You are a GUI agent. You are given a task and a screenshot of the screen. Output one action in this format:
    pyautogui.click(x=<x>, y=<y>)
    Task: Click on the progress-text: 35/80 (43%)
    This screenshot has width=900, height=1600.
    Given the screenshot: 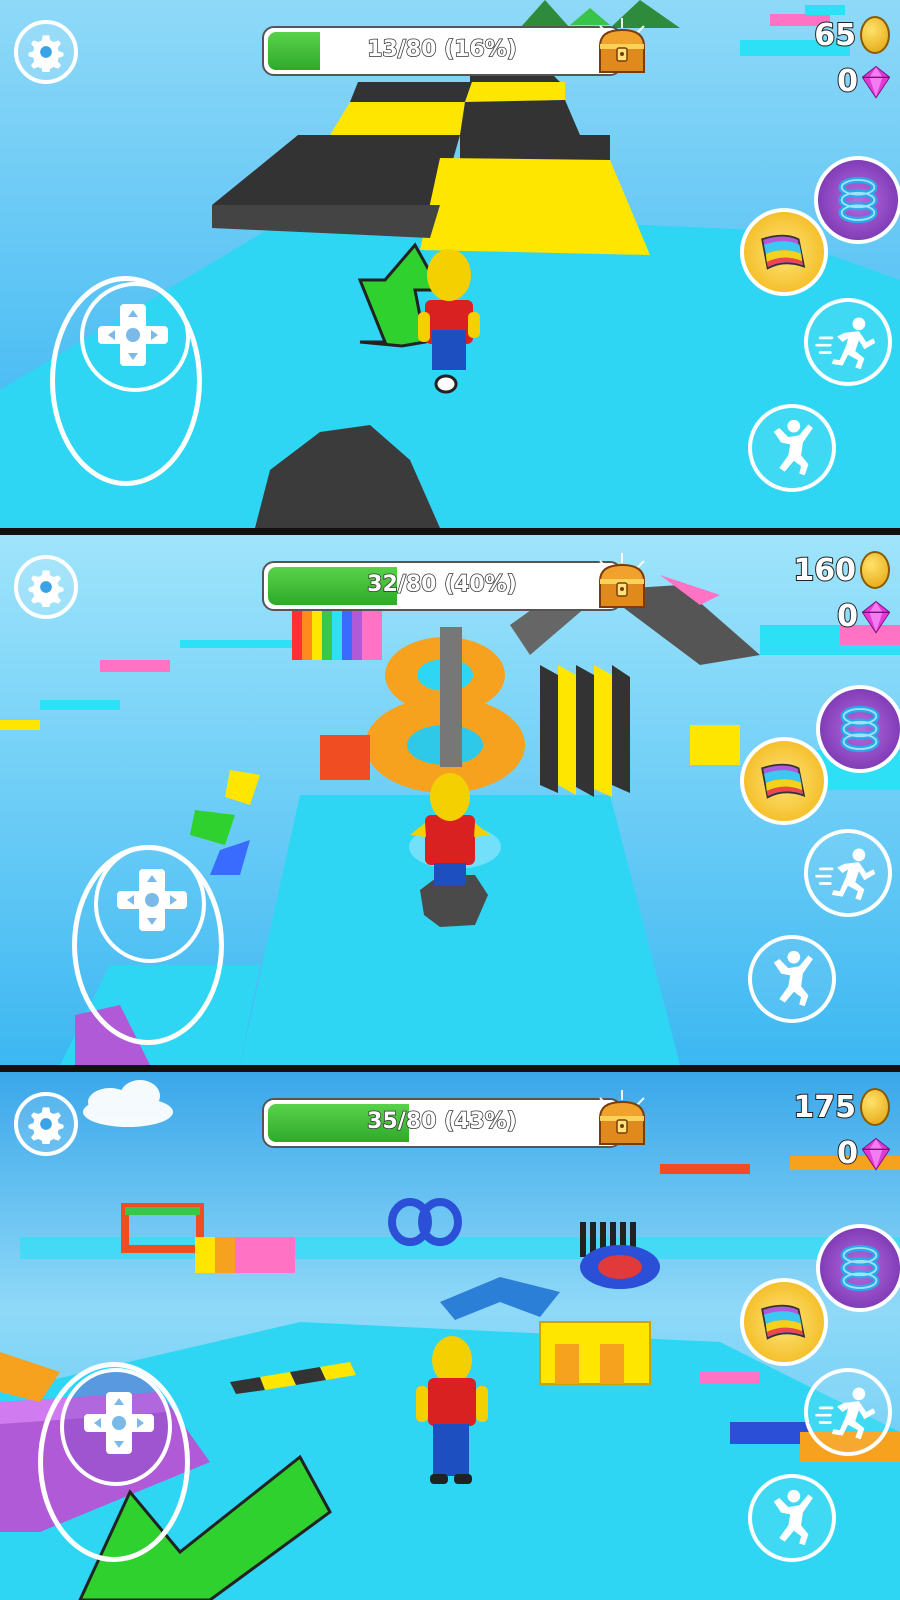 What is the action you would take?
    pyautogui.click(x=441, y=1121)
    